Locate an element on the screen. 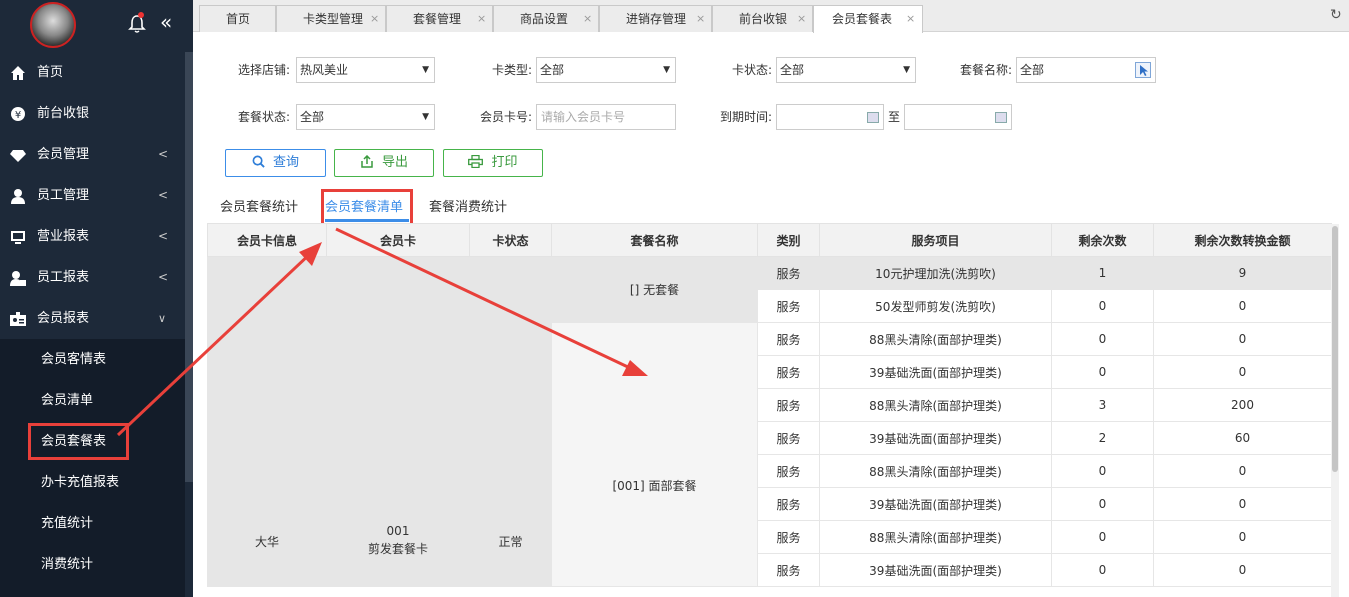 The width and height of the screenshot is (1349, 597). sidebar-item-label: 前台收银 is located at coordinates (63, 113).